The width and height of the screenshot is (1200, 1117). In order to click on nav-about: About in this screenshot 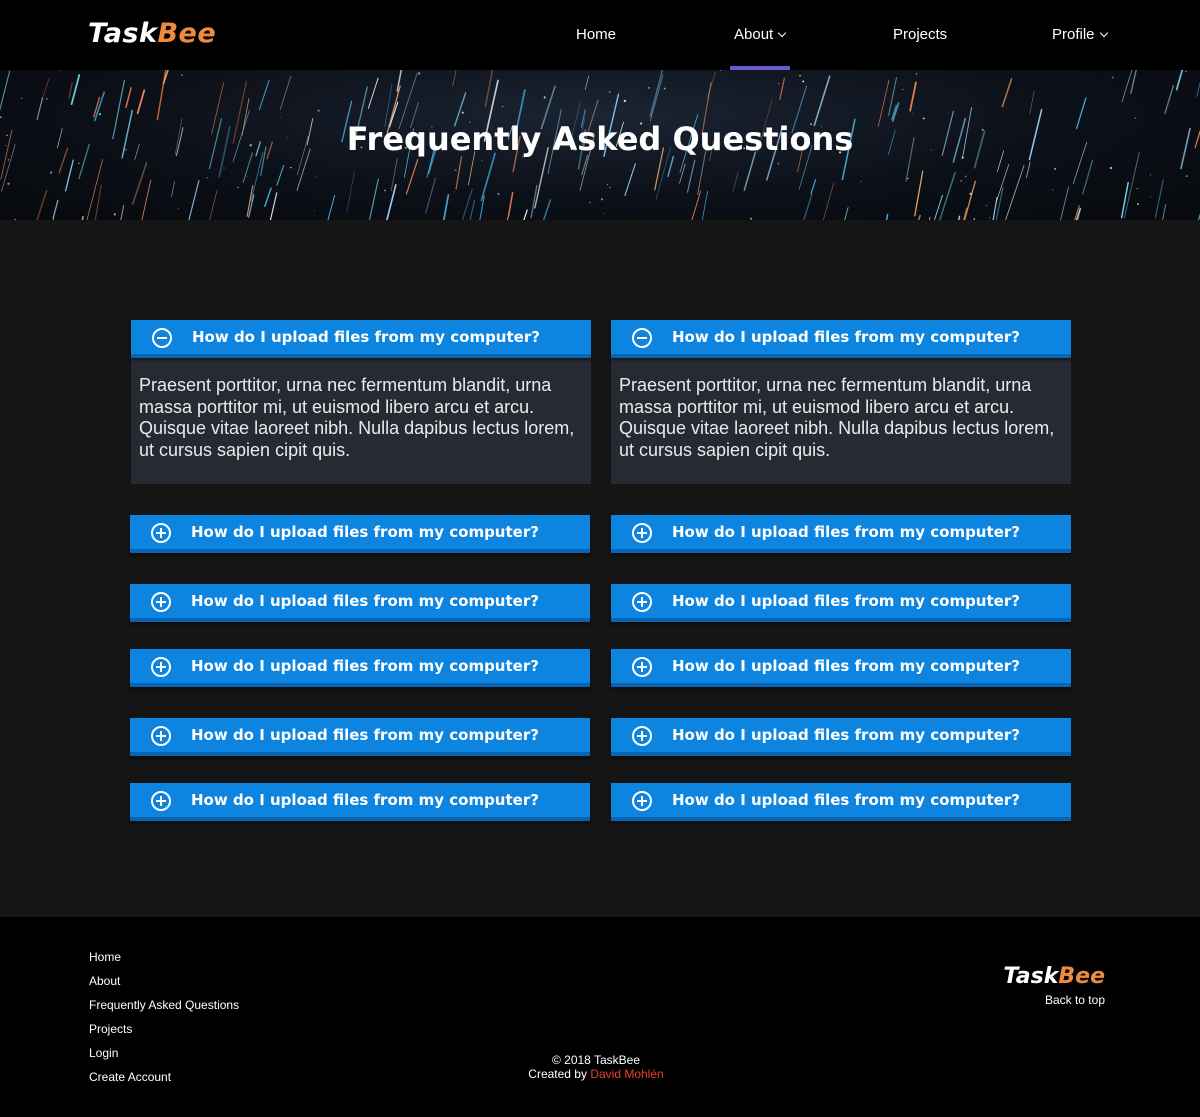, I will do `click(760, 35)`.